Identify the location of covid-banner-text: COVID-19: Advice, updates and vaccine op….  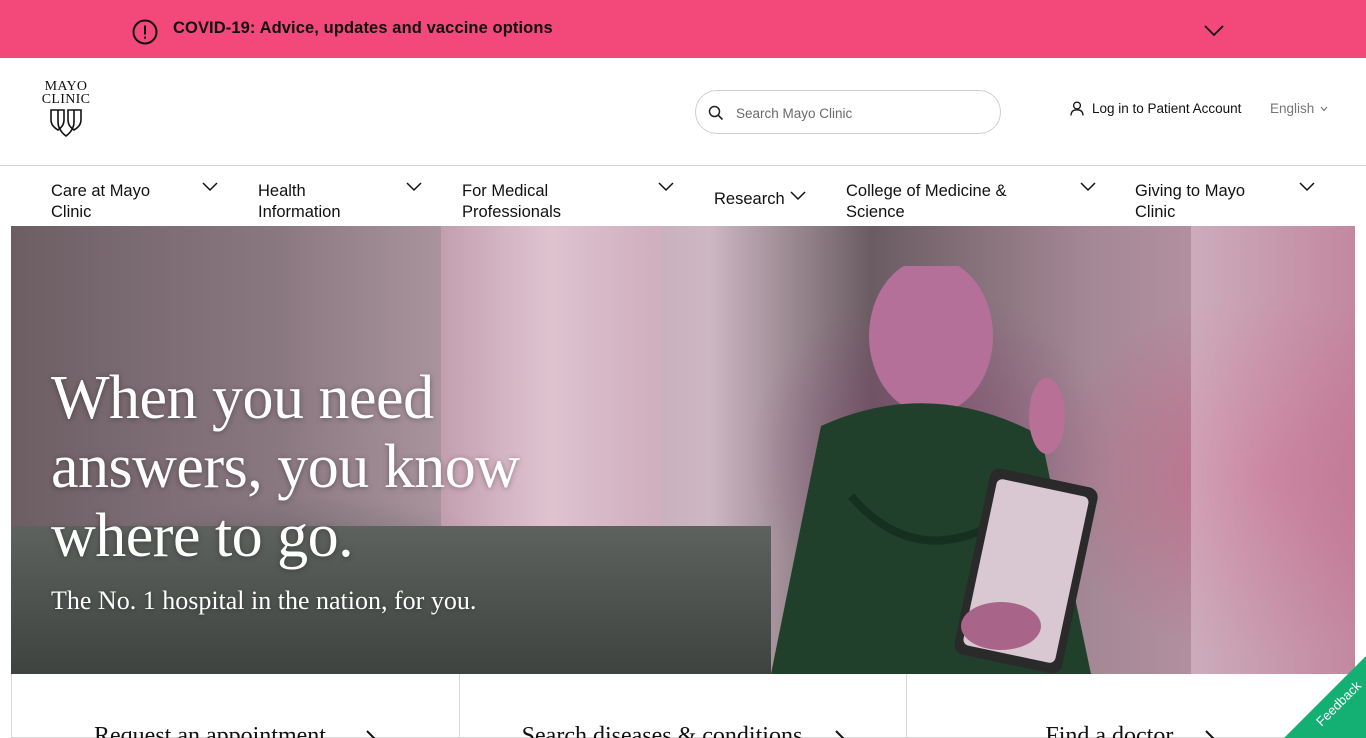
(363, 28).